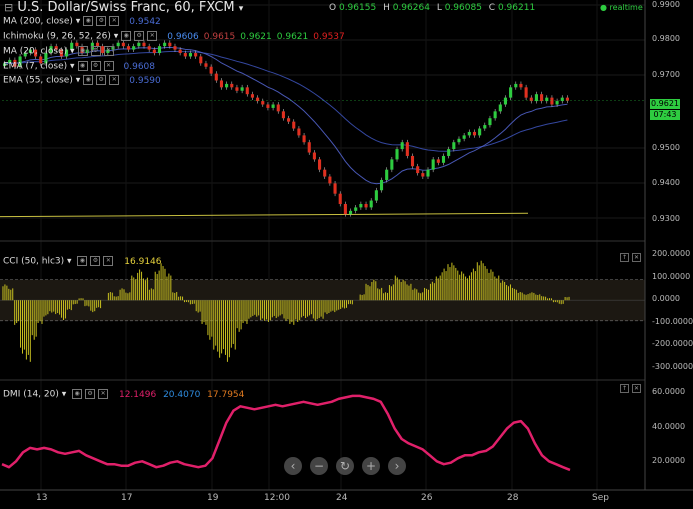 The height and width of the screenshot is (509, 693). Describe the element at coordinates (342, 498) in the screenshot. I see `time-tick: 24` at that location.